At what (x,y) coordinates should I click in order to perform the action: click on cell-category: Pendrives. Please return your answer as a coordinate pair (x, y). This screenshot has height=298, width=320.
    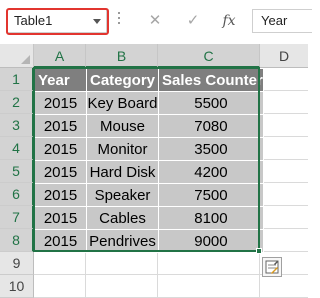
    Looking at the image, I should click on (122, 241).